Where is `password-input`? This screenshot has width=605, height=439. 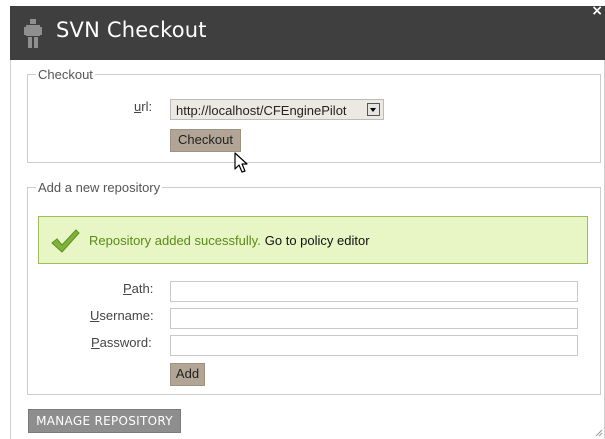
password-input is located at coordinates (374, 345).